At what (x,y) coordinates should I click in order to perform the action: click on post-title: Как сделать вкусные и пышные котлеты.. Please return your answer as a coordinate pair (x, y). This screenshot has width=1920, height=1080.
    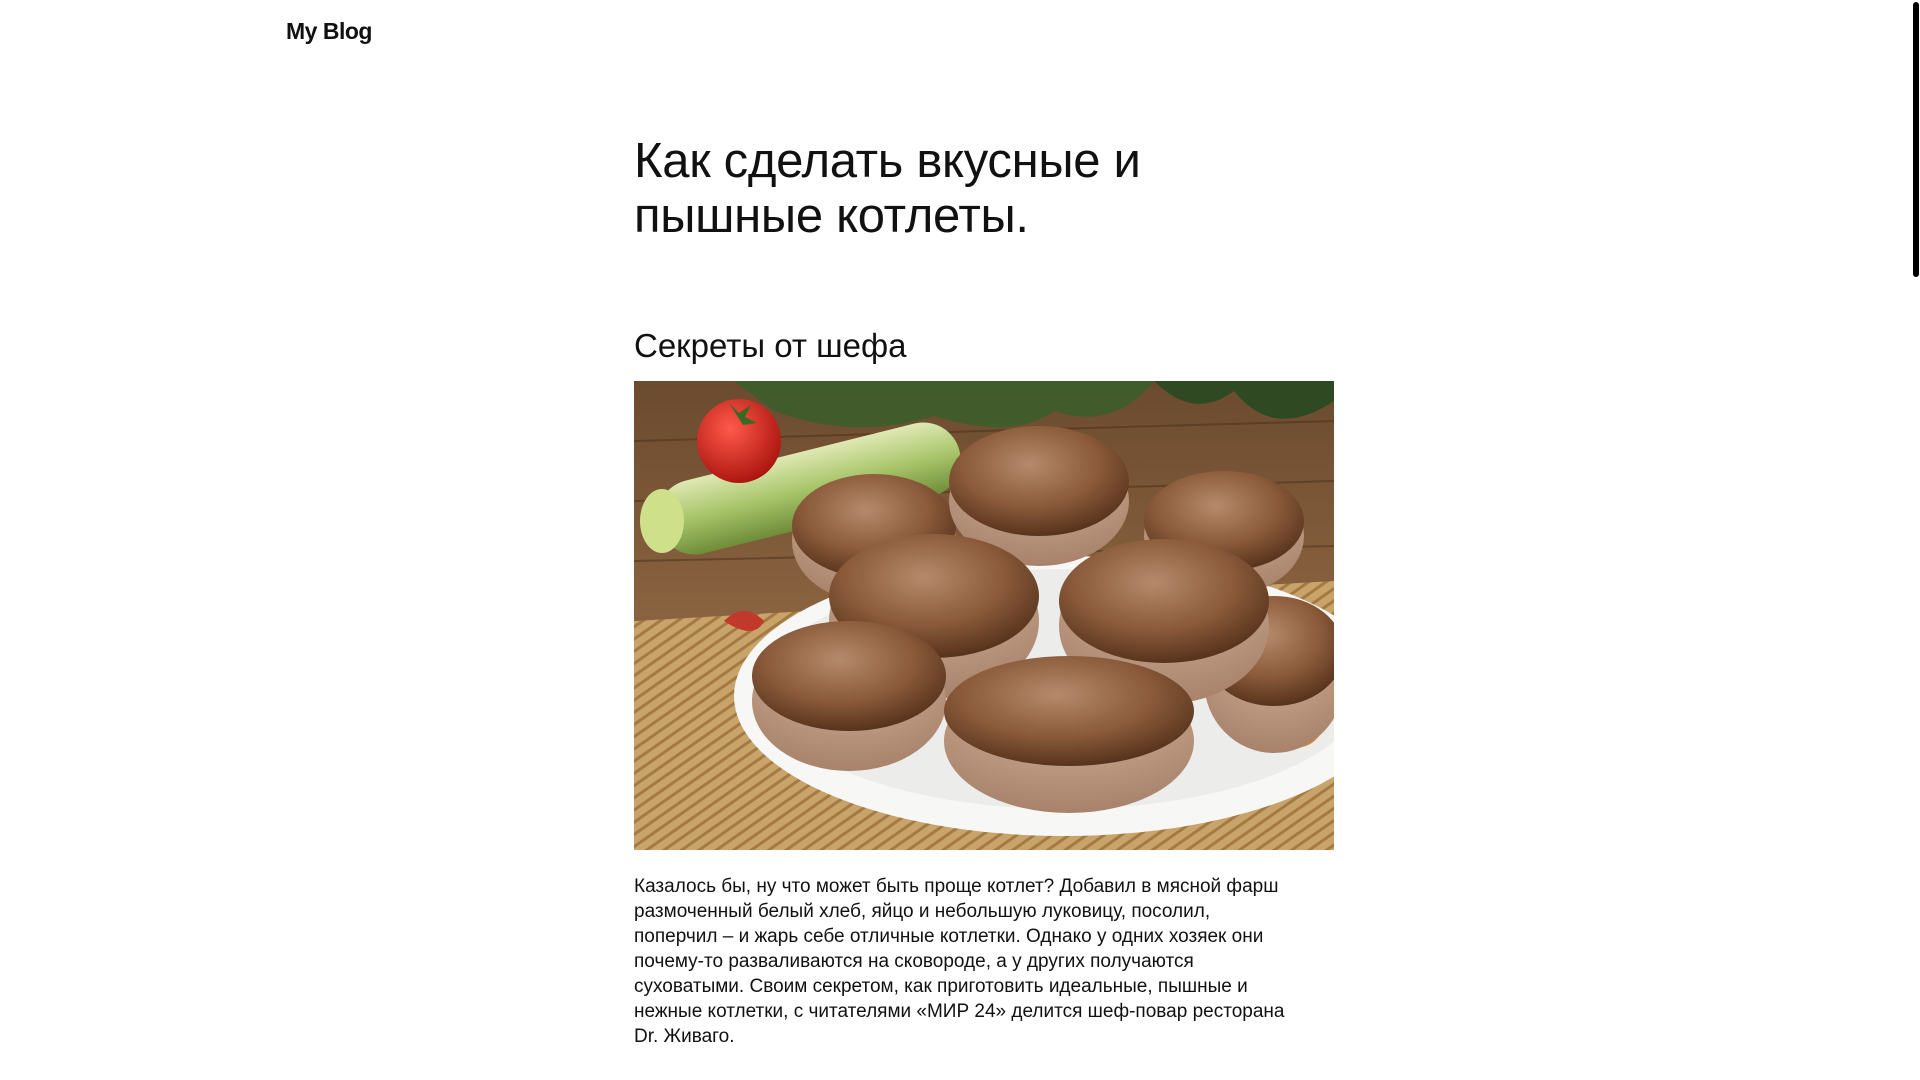
    Looking at the image, I should click on (887, 188).